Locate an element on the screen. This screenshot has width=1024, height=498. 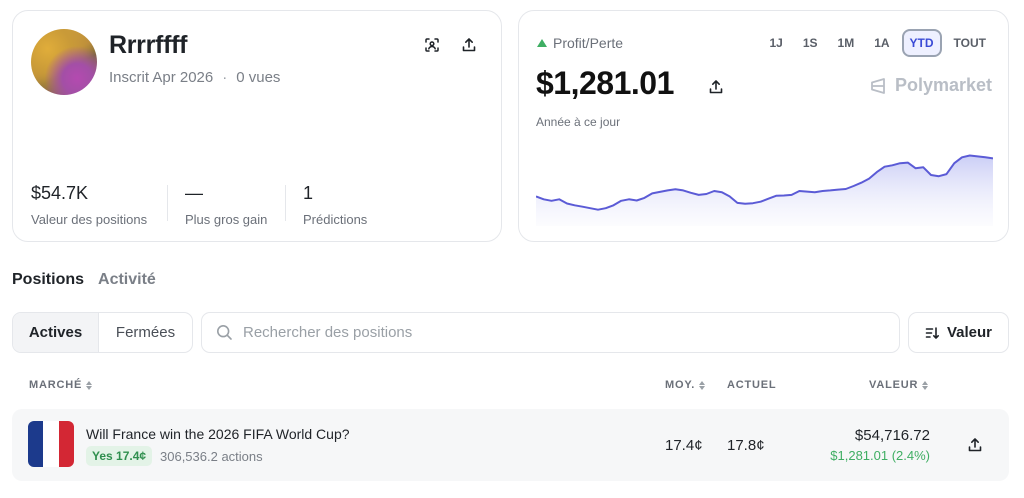
scan-button is located at coordinates (432, 45).